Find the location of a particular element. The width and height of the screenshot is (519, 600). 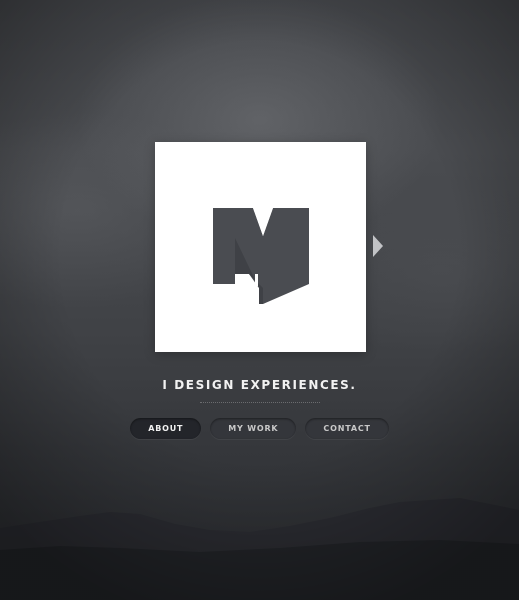

tagline: I DESIGN EXPERIENCES. is located at coordinates (259, 385).